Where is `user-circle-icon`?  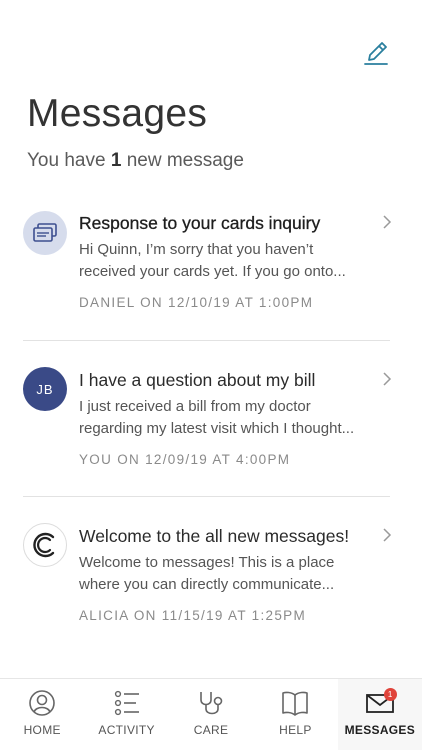
user-circle-icon is located at coordinates (42, 703).